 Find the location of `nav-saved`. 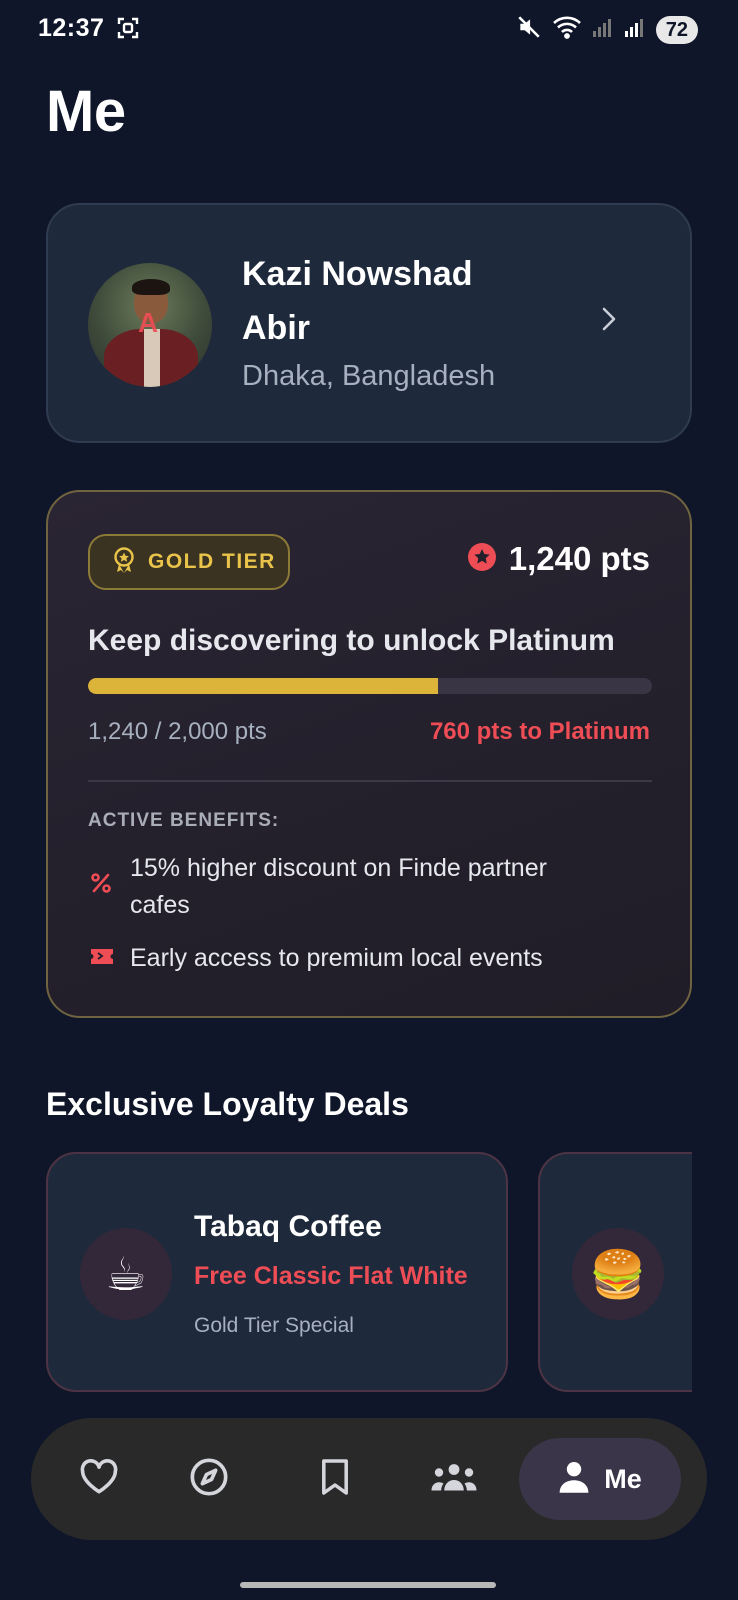

nav-saved is located at coordinates (335, 1479).